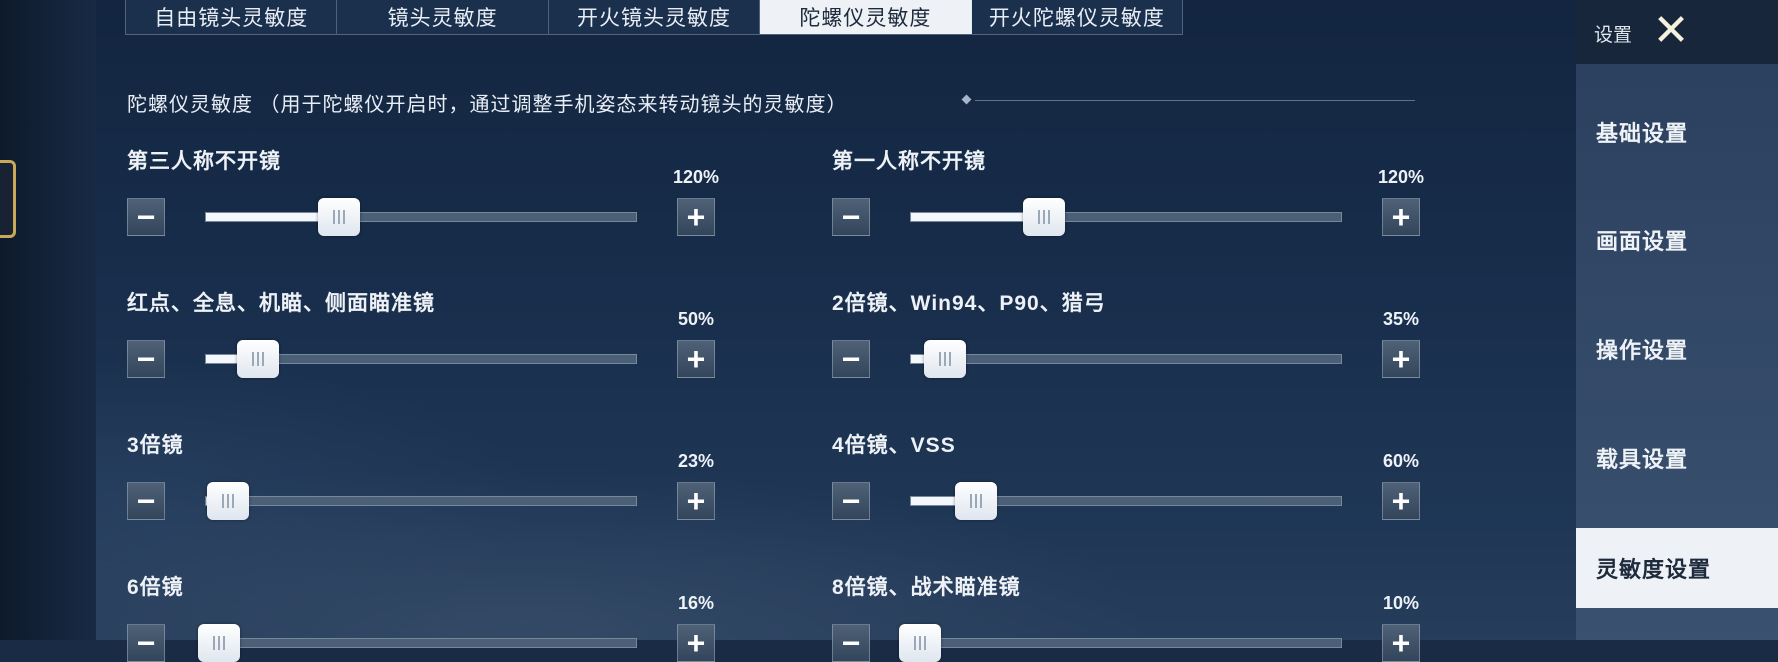 Image resolution: width=1778 pixels, height=662 pixels. I want to click on section-divider, so click(1195, 100).